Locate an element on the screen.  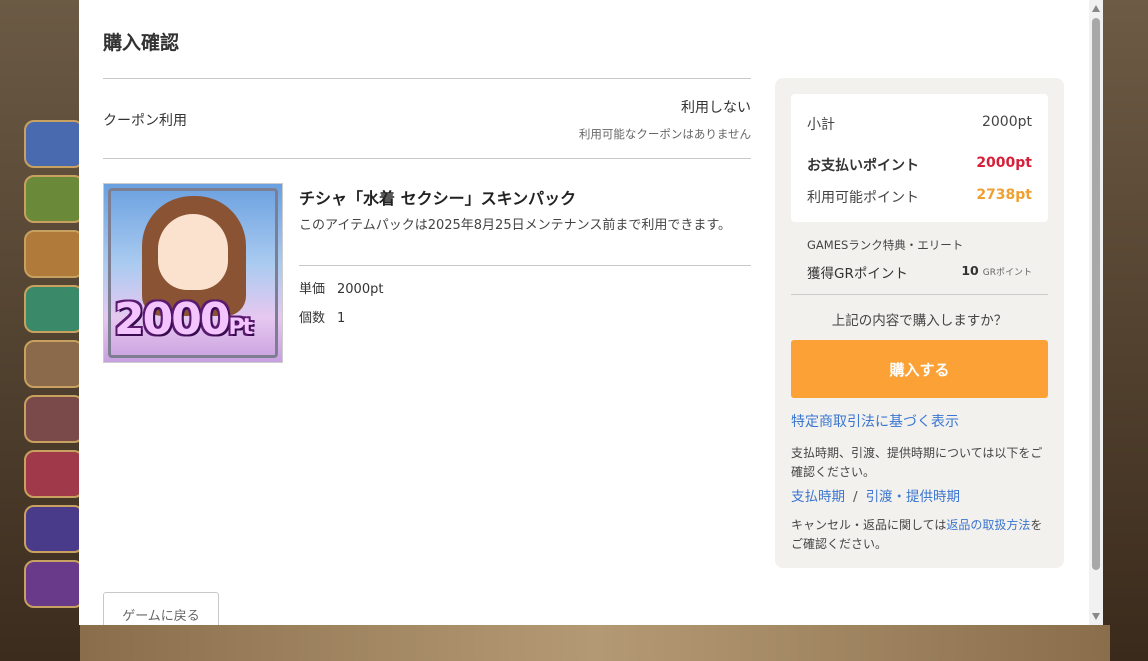
coupon-note: 利用可能なクーポンはありません is located at coordinates (664, 134).